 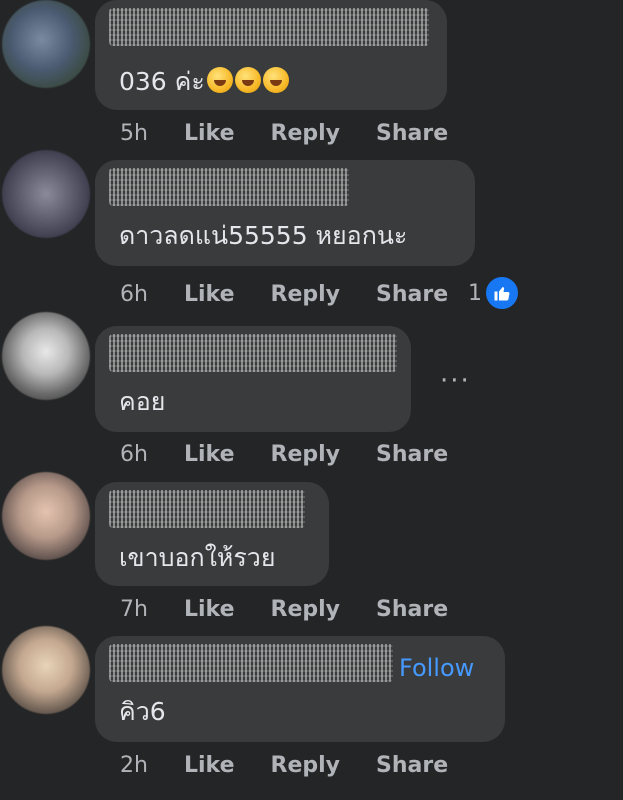 I want to click on comment-bubble: เขาบอกให้รวย, so click(x=212, y=534).